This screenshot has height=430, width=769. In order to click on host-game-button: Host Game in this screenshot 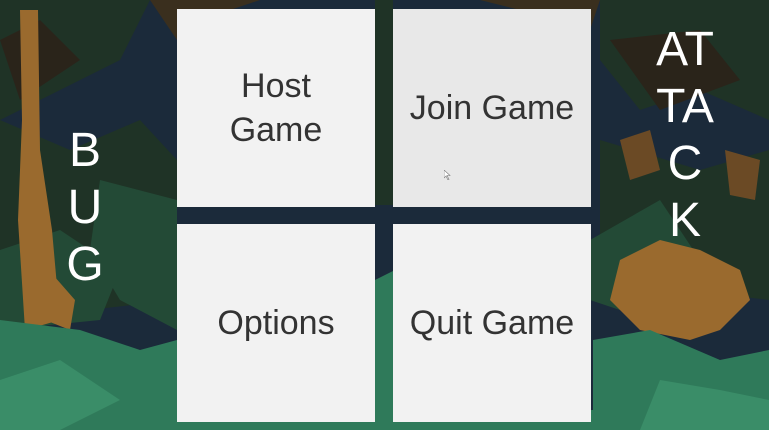, I will do `click(276, 108)`.